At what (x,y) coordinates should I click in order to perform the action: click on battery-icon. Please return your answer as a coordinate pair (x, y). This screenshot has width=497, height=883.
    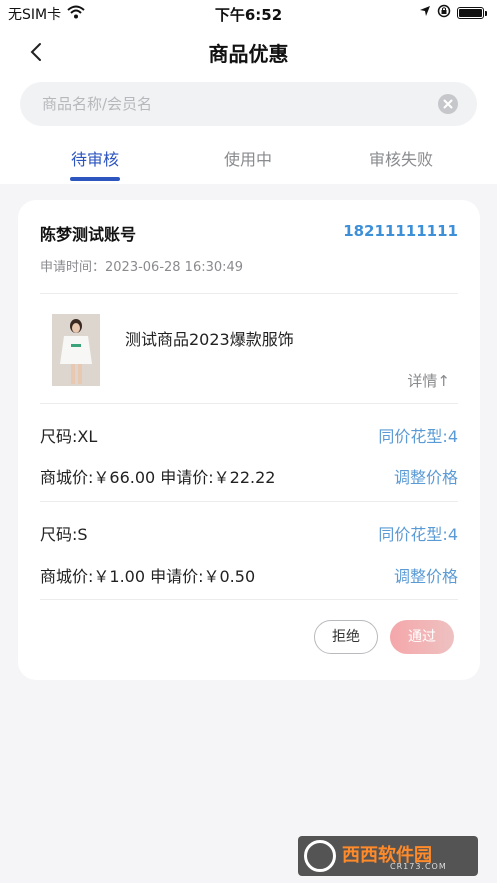
    Looking at the image, I should click on (470, 13).